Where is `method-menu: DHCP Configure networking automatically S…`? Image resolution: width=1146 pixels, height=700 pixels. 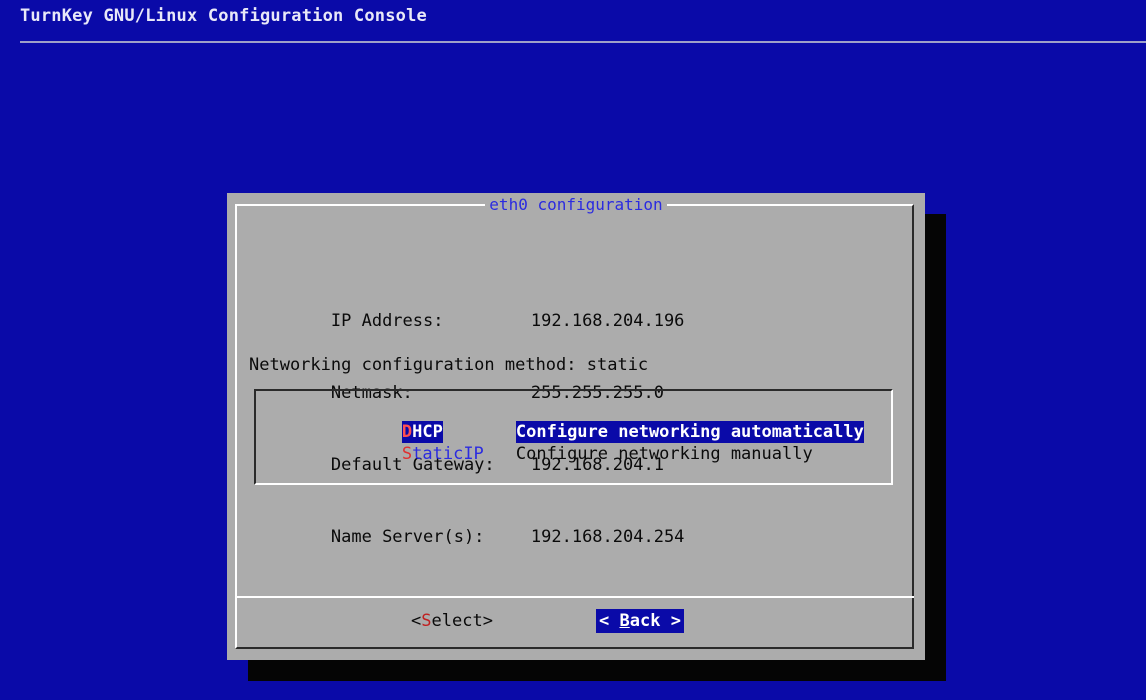 method-menu: DHCP Configure networking automatically S… is located at coordinates (573, 437).